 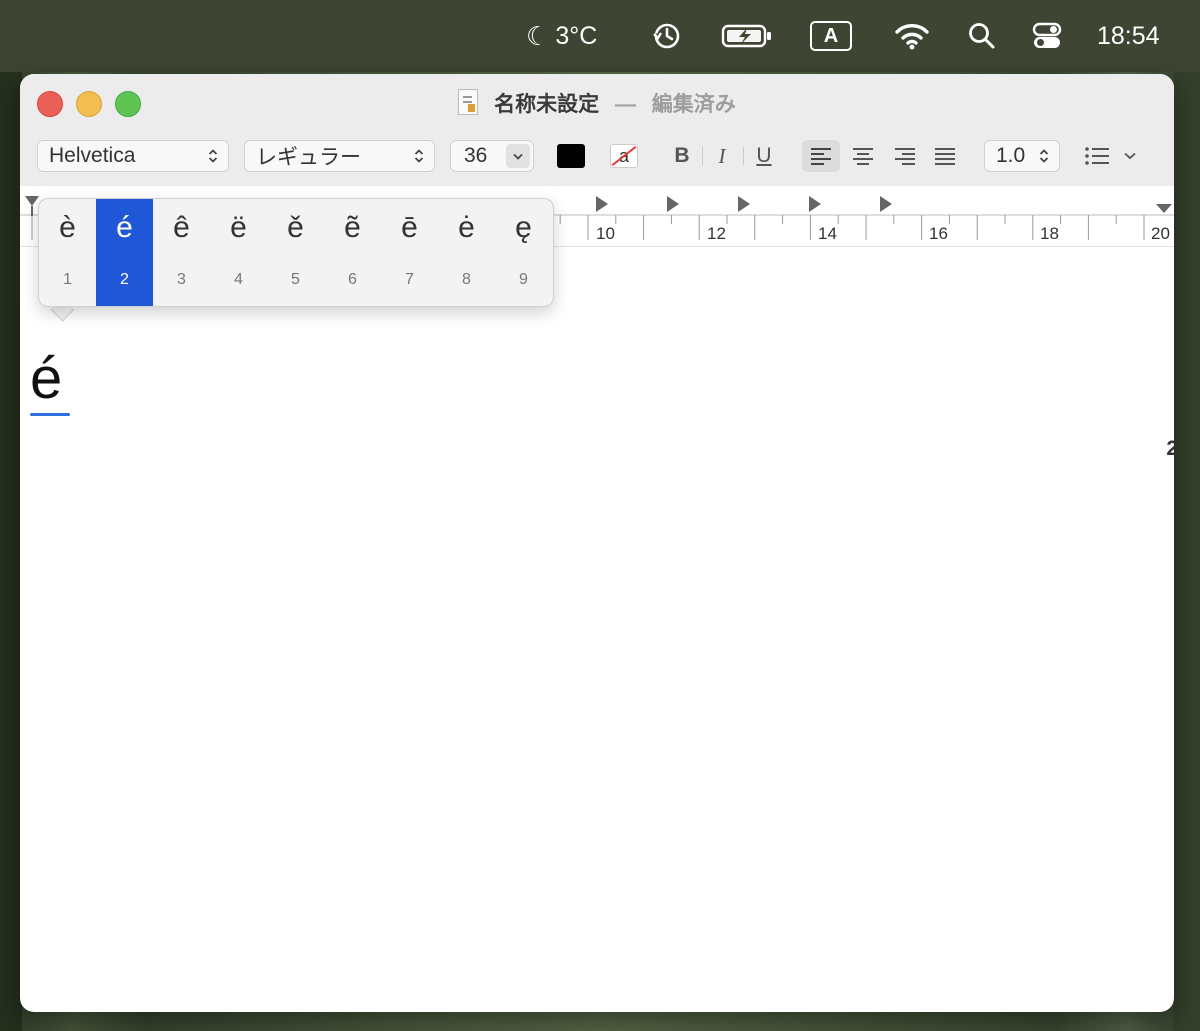 I want to click on weather-temperature: 3°C, so click(x=576, y=35).